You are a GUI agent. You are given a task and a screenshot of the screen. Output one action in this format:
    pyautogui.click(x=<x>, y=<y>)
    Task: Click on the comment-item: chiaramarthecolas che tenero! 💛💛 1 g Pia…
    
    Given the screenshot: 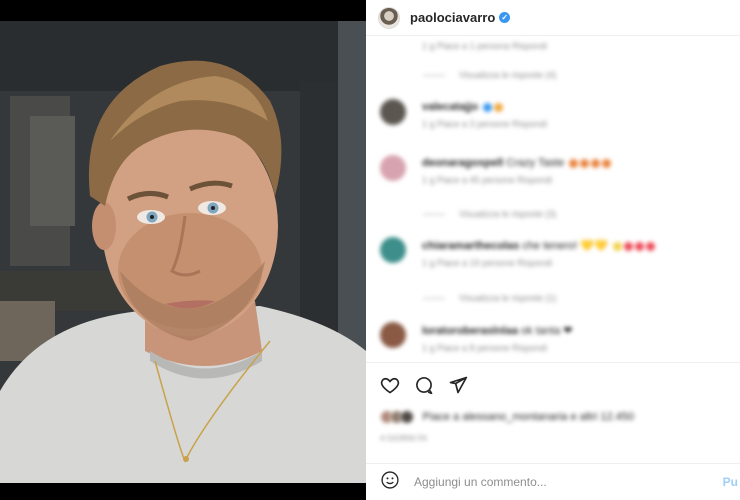 What is the action you would take?
    pyautogui.click(x=555, y=255)
    